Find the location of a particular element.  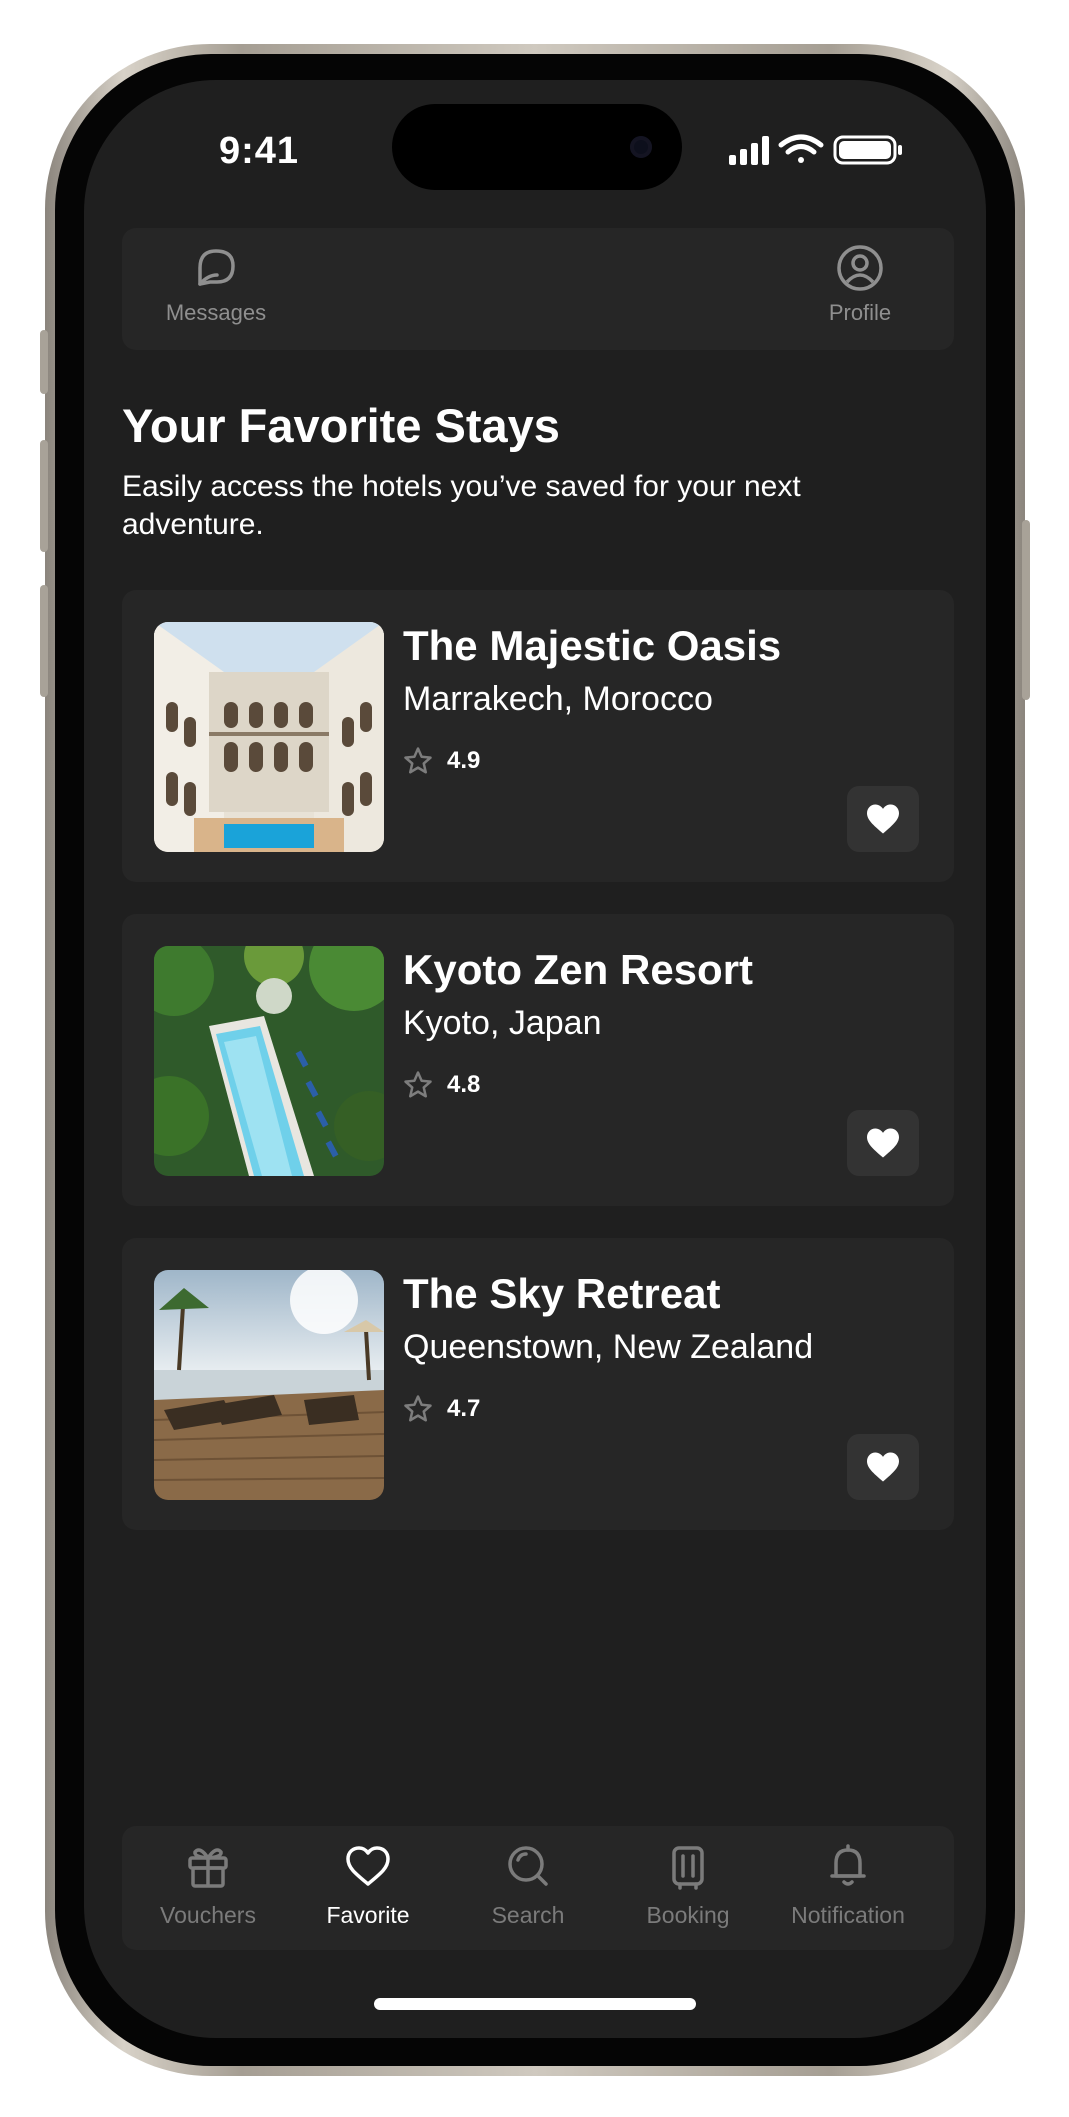

tab-favorite: Favorite is located at coordinates (368, 1884).